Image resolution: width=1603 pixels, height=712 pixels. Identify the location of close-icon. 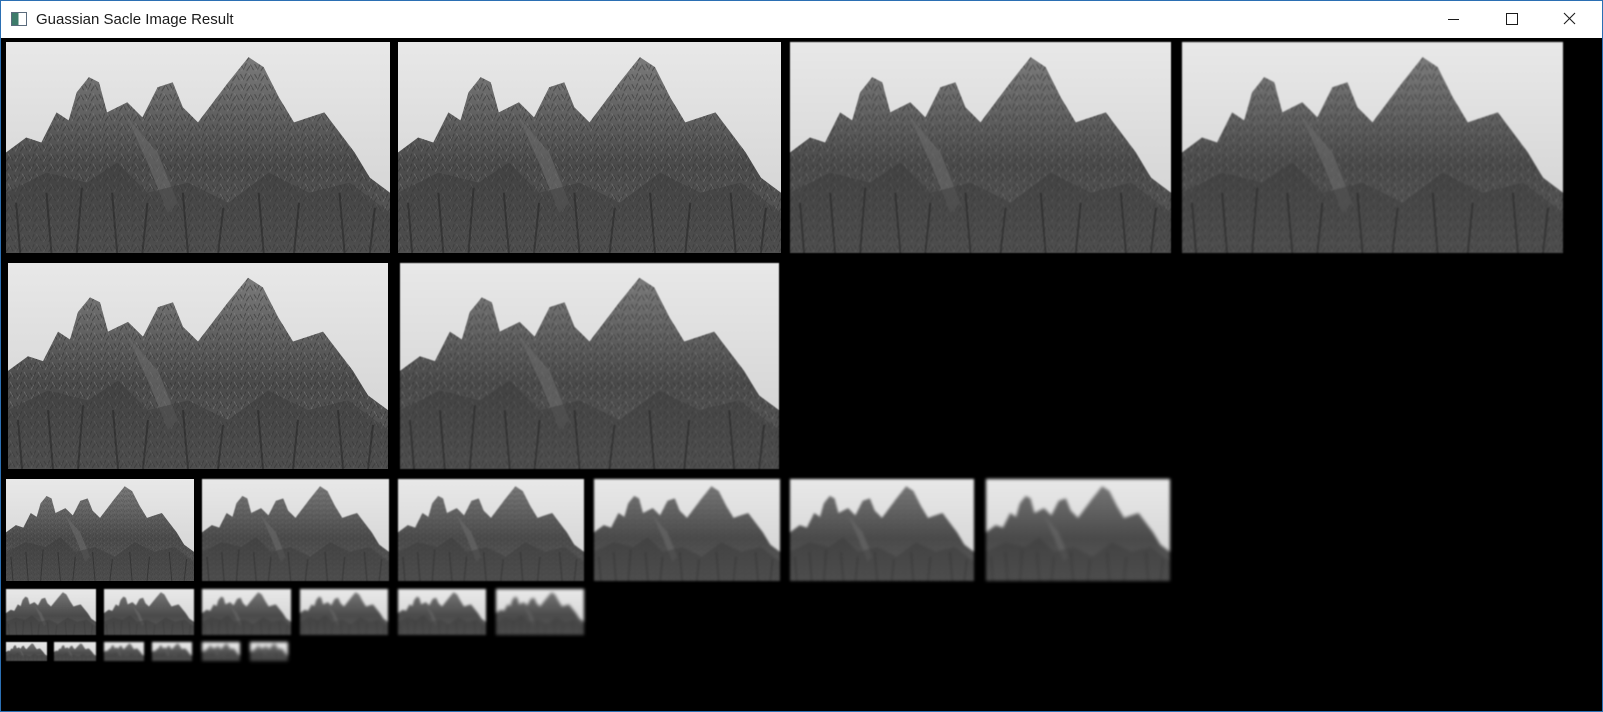
(1569, 18).